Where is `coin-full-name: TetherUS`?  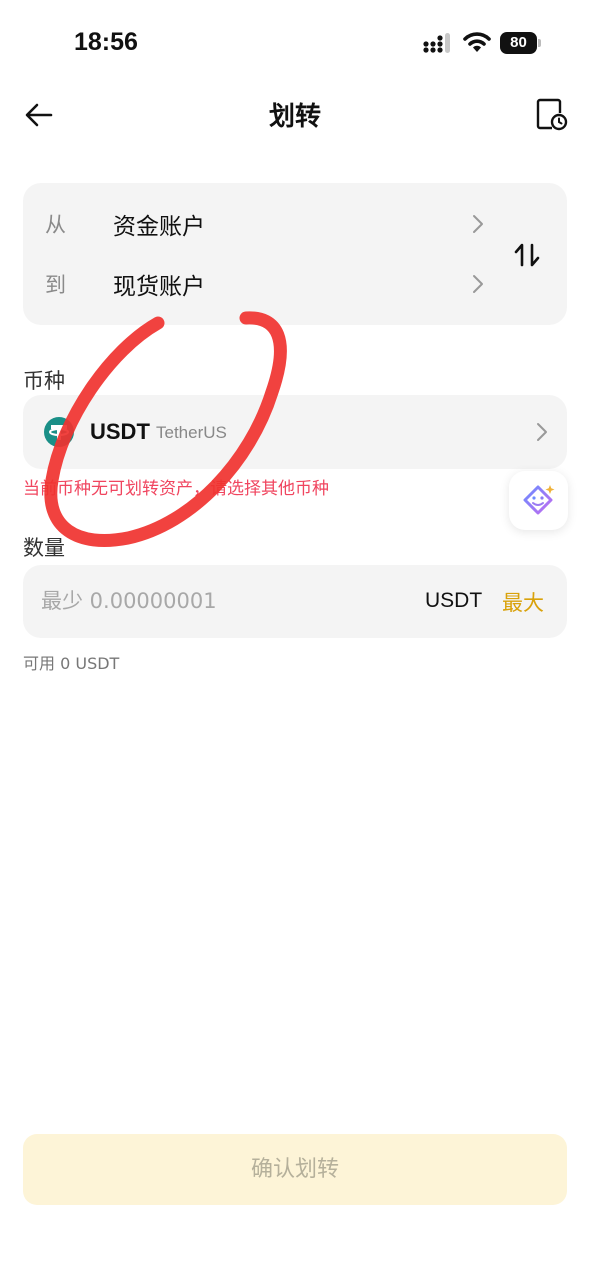 coin-full-name: TetherUS is located at coordinates (191, 432).